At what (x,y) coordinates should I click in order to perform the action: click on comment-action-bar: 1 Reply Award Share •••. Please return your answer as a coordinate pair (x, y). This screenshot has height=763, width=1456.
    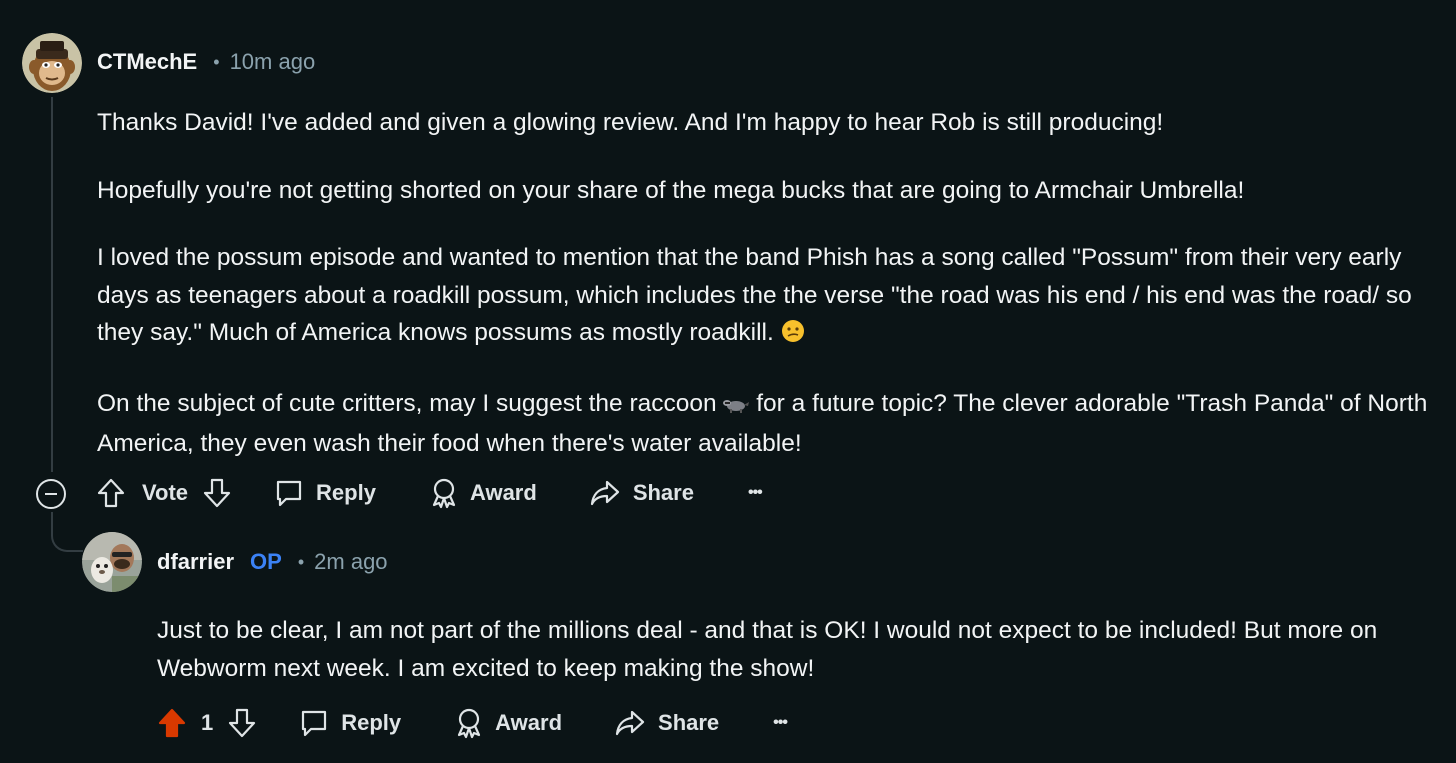
    Looking at the image, I should click on (472, 723).